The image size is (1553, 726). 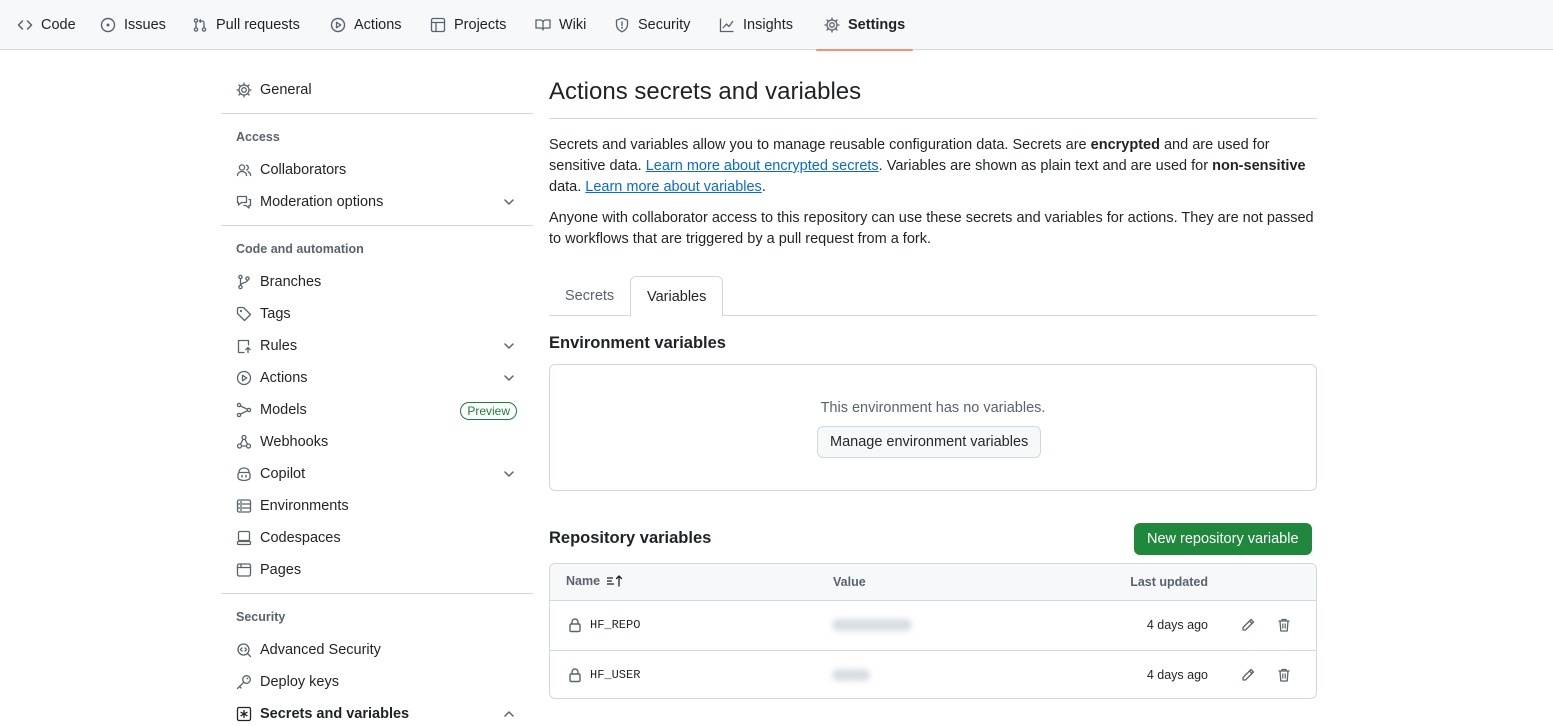 What do you see at coordinates (244, 202) in the screenshot?
I see `comment-discussion-icon` at bounding box center [244, 202].